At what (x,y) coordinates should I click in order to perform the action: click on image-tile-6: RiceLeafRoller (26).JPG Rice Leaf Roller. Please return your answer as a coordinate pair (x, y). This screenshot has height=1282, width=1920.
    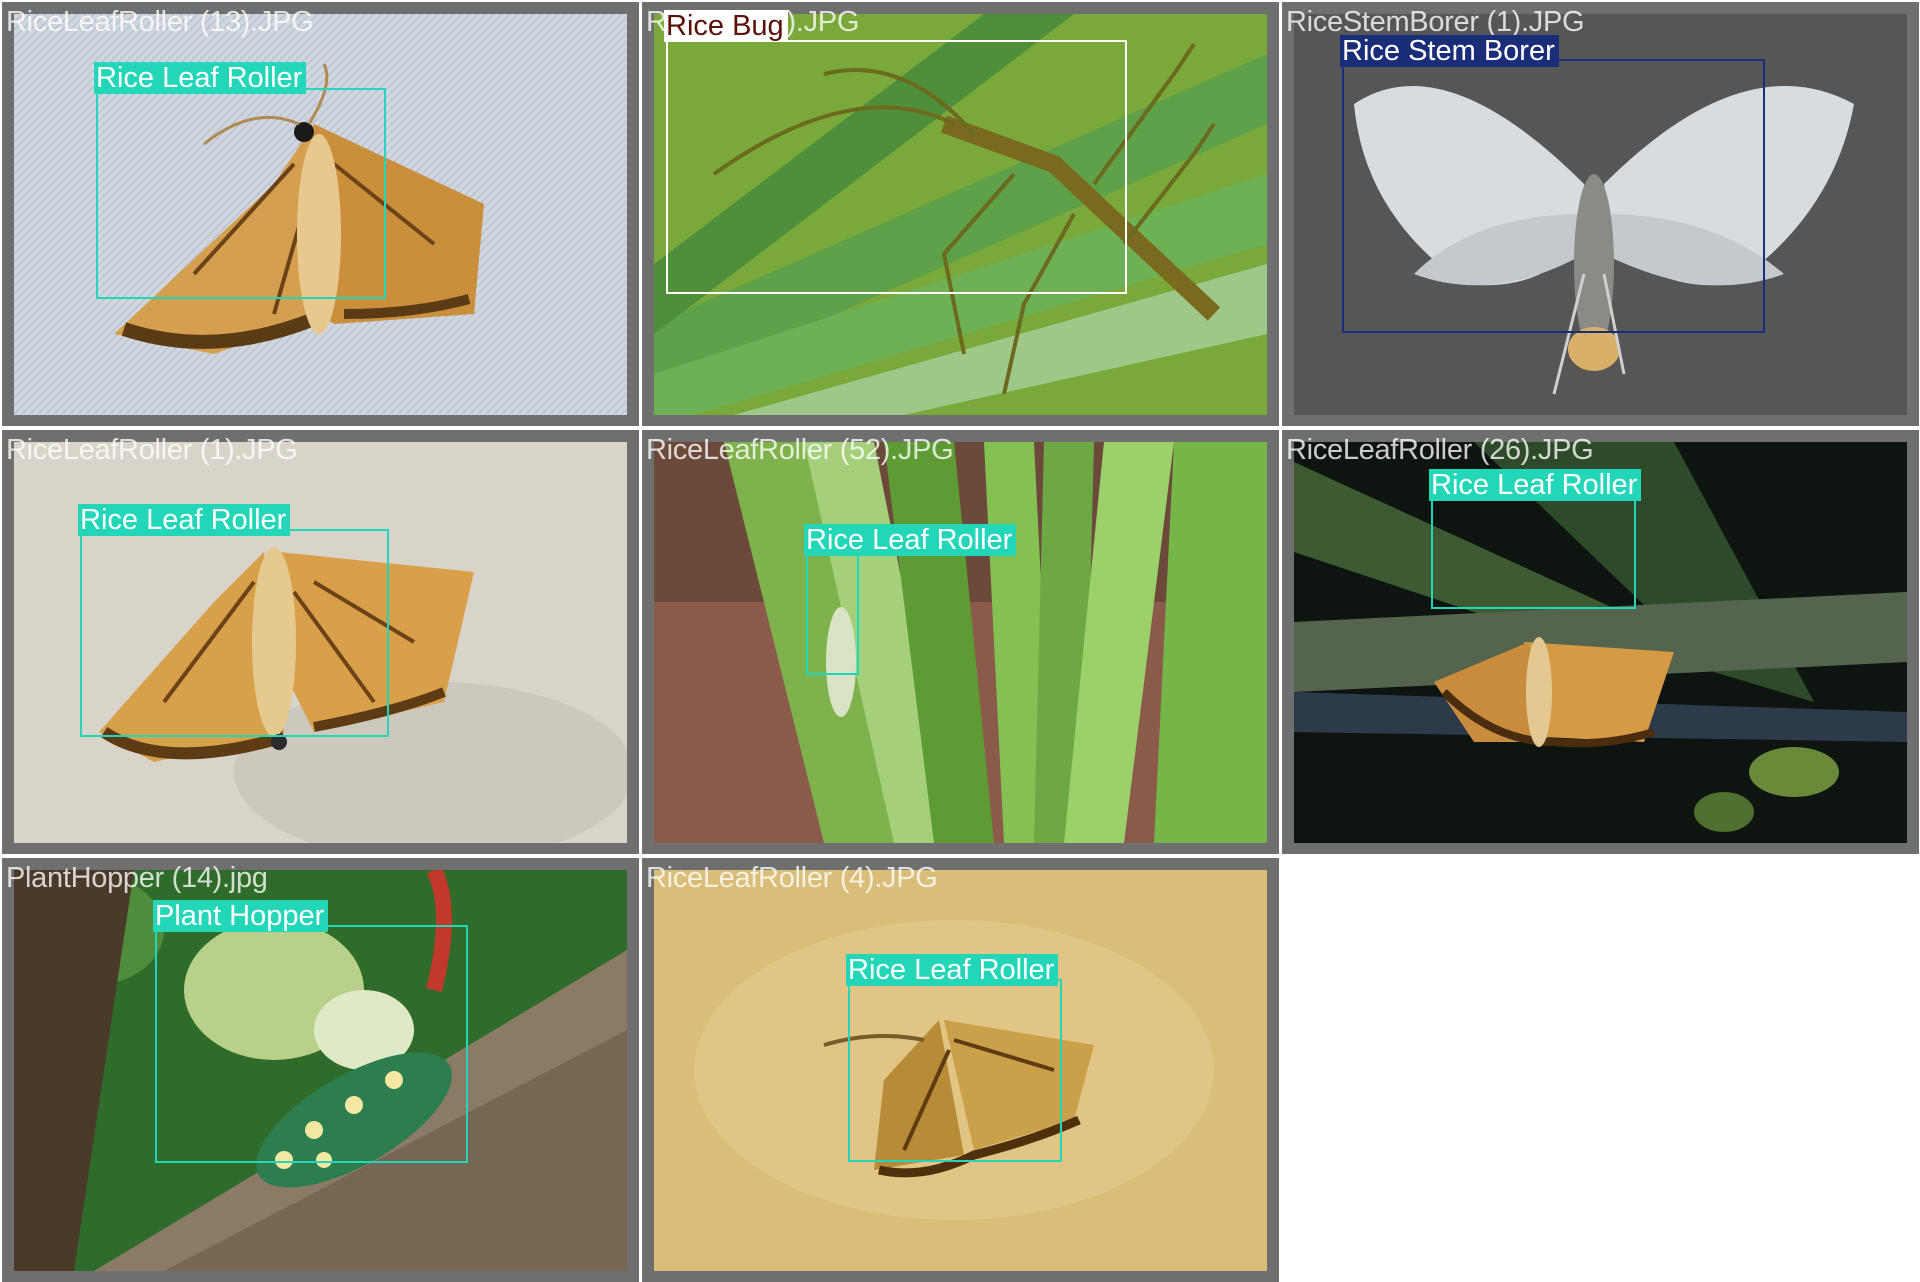
    Looking at the image, I should click on (1600, 642).